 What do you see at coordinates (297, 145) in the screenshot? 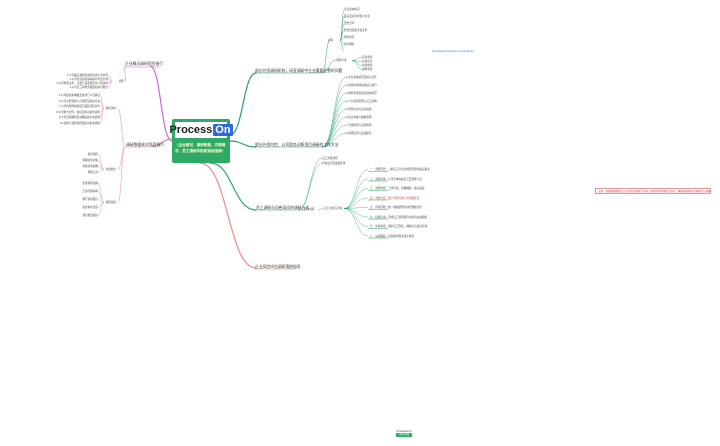
I see `branch-internal-control: 部分外资内控、公司财务诊断项目调研的工作方法` at bounding box center [297, 145].